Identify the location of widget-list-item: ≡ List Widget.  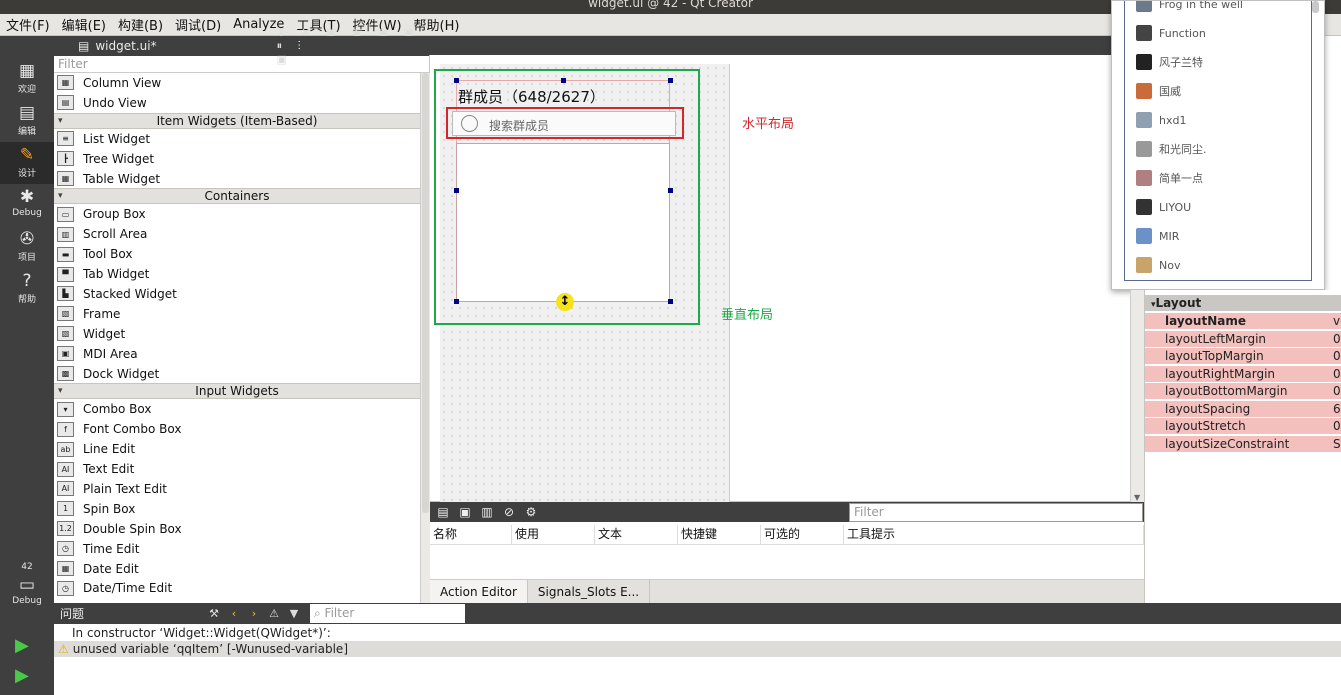
(237, 139).